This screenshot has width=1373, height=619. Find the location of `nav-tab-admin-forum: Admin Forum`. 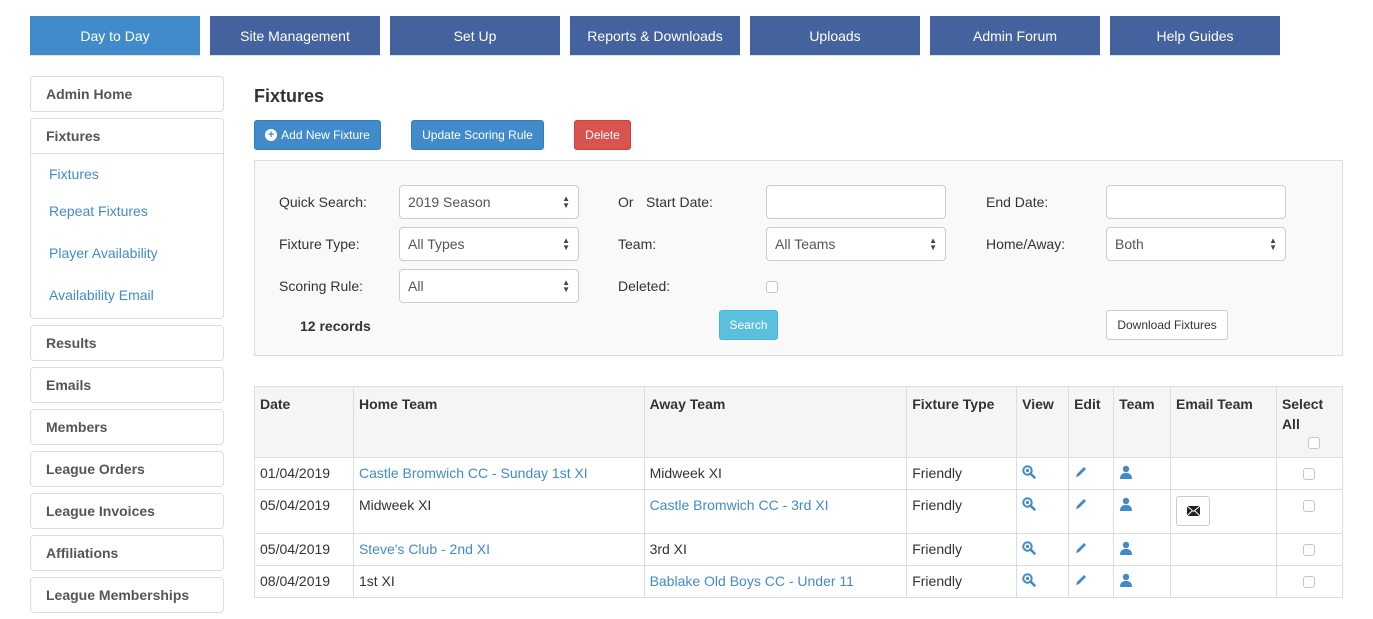

nav-tab-admin-forum: Admin Forum is located at coordinates (1015, 36).